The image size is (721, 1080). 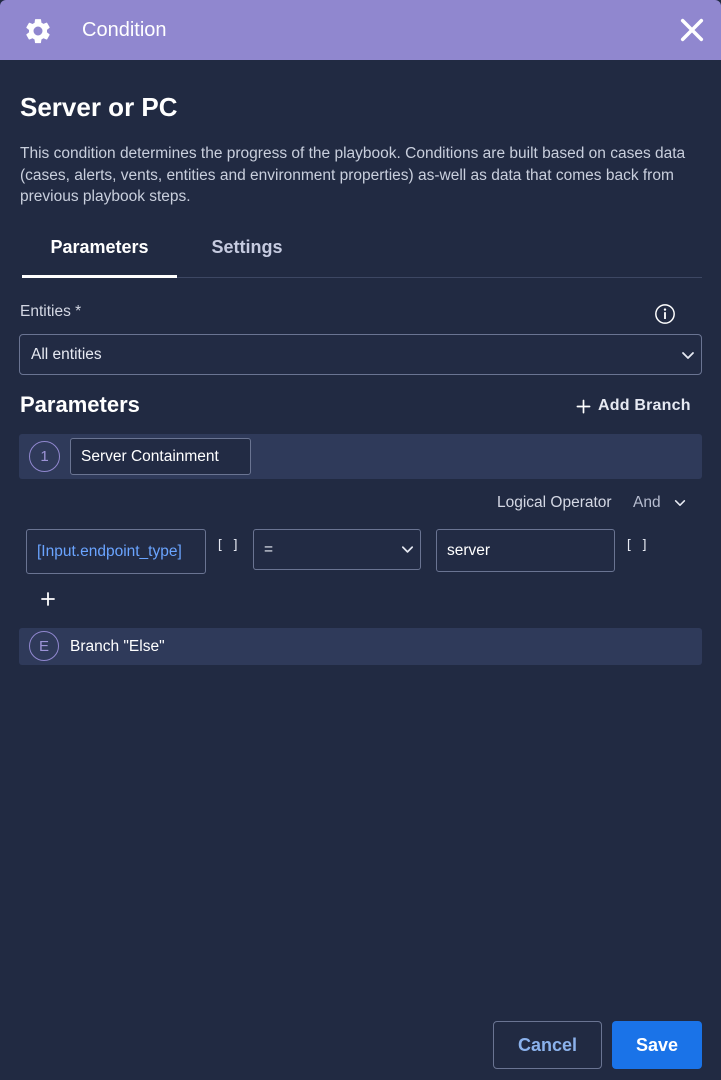 What do you see at coordinates (360, 456) in the screenshot?
I see `branch-row: 1 Server Containment` at bounding box center [360, 456].